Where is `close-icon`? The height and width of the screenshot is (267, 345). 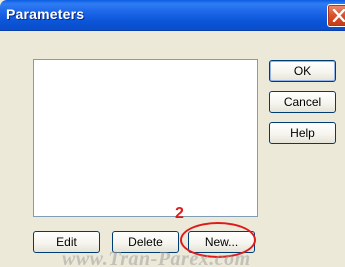 close-icon is located at coordinates (338, 15).